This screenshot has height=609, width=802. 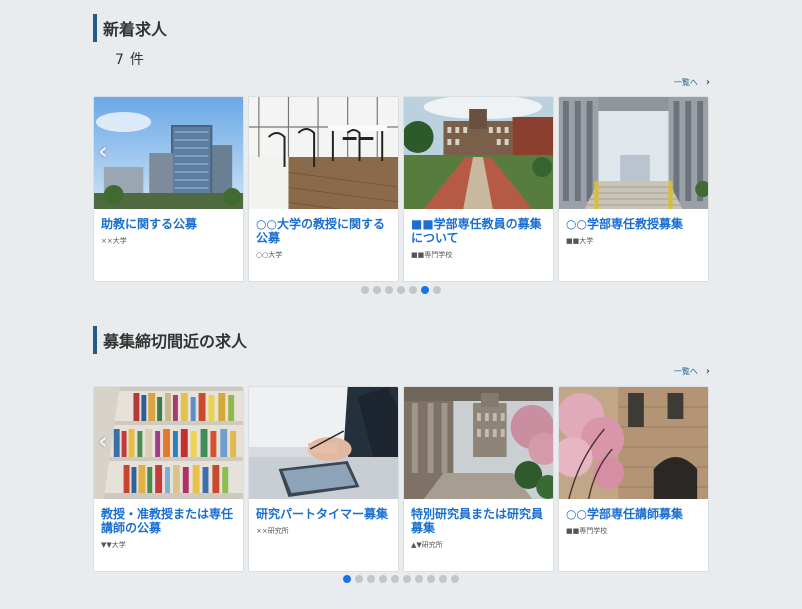 I want to click on job-card-org: ××大学, so click(x=114, y=241).